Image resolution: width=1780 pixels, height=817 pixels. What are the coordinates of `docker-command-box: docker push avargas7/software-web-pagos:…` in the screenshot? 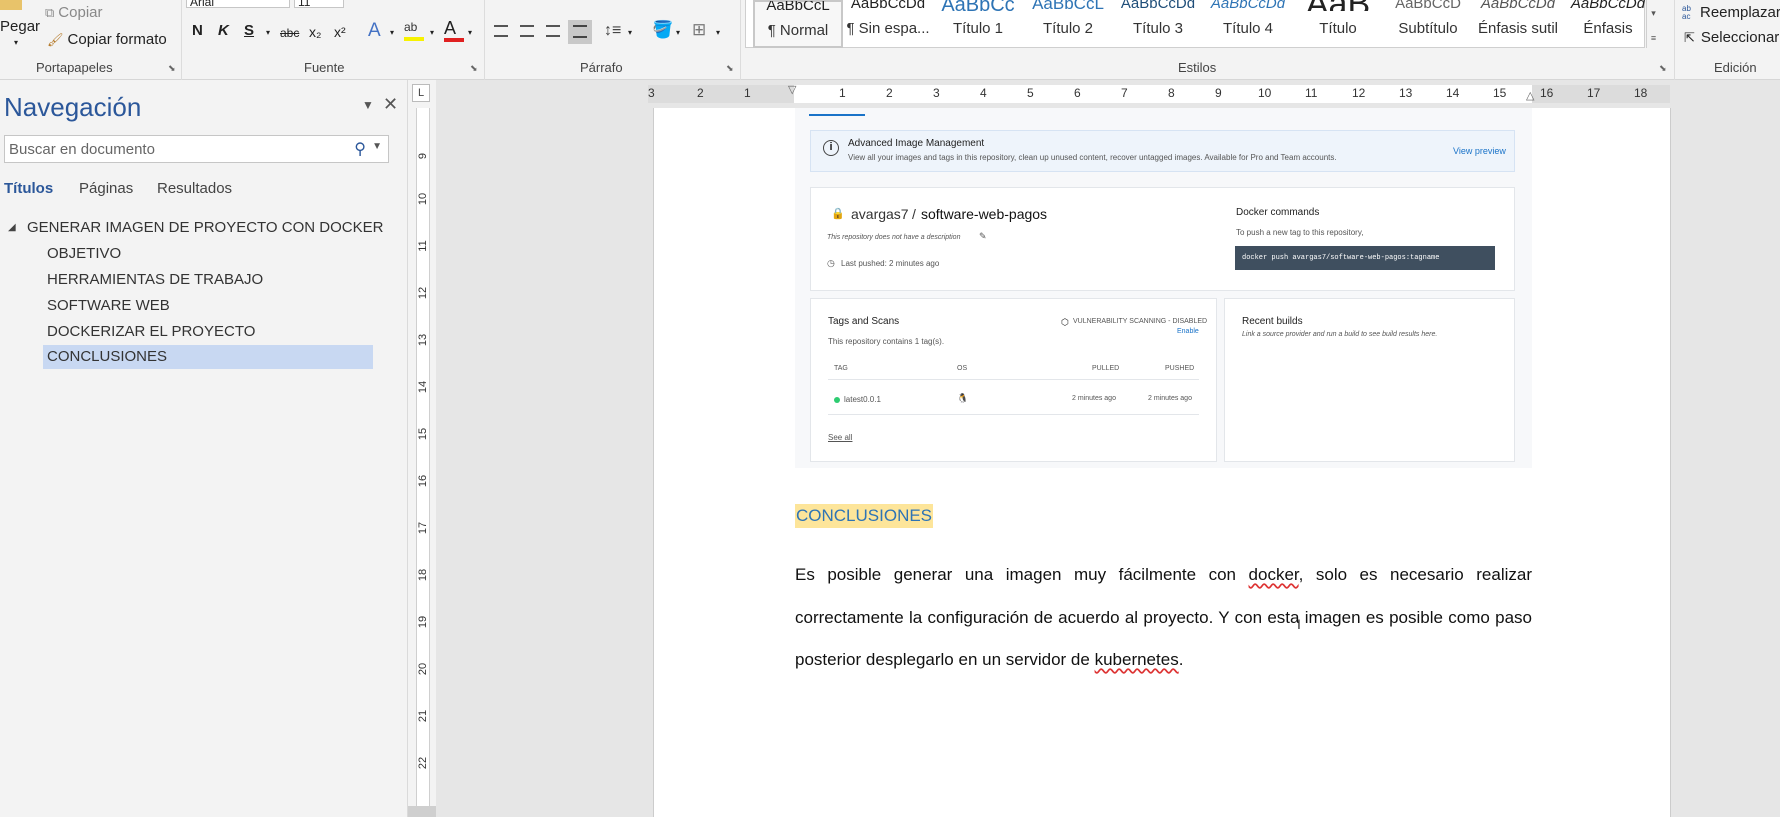 It's located at (1365, 258).